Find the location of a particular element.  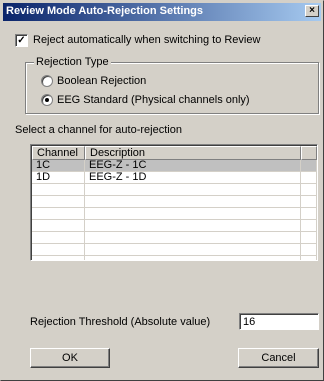

ok-button: OK is located at coordinates (70, 358).